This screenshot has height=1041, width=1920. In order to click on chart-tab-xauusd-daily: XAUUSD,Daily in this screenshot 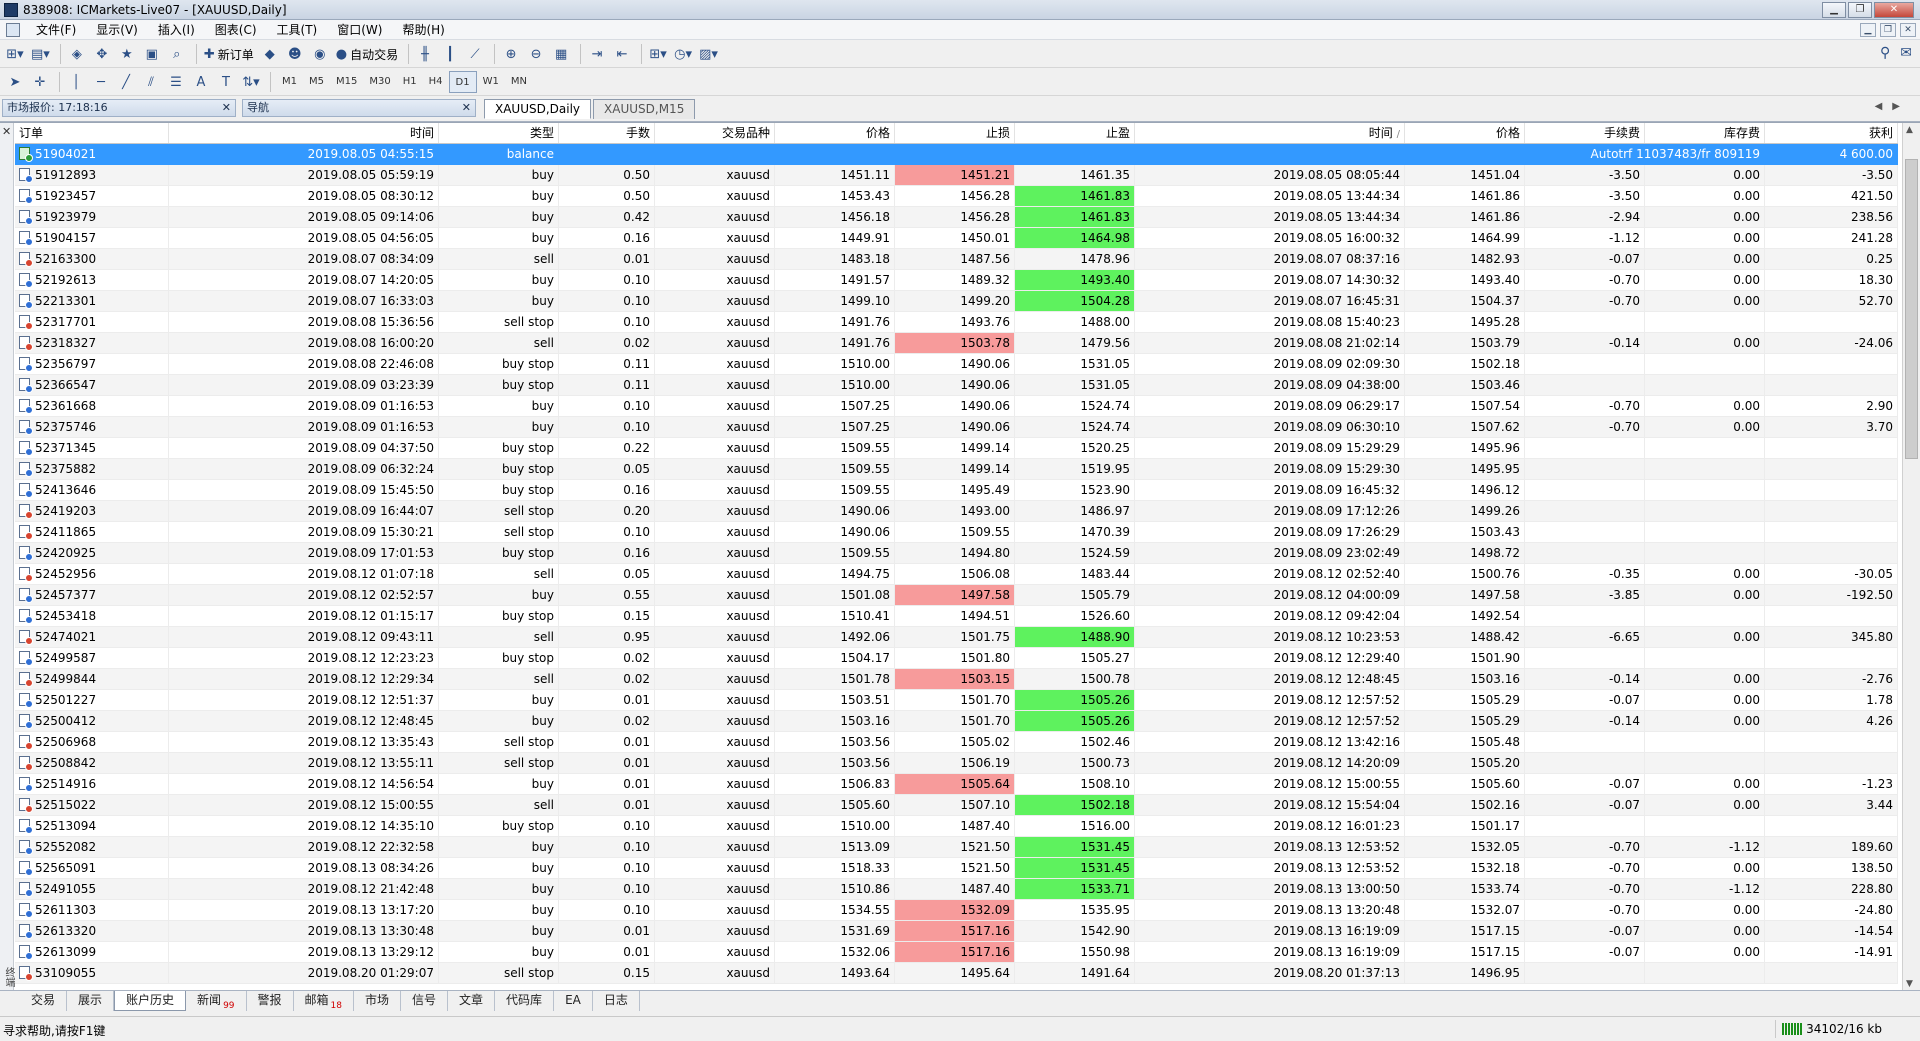, I will do `click(538, 109)`.